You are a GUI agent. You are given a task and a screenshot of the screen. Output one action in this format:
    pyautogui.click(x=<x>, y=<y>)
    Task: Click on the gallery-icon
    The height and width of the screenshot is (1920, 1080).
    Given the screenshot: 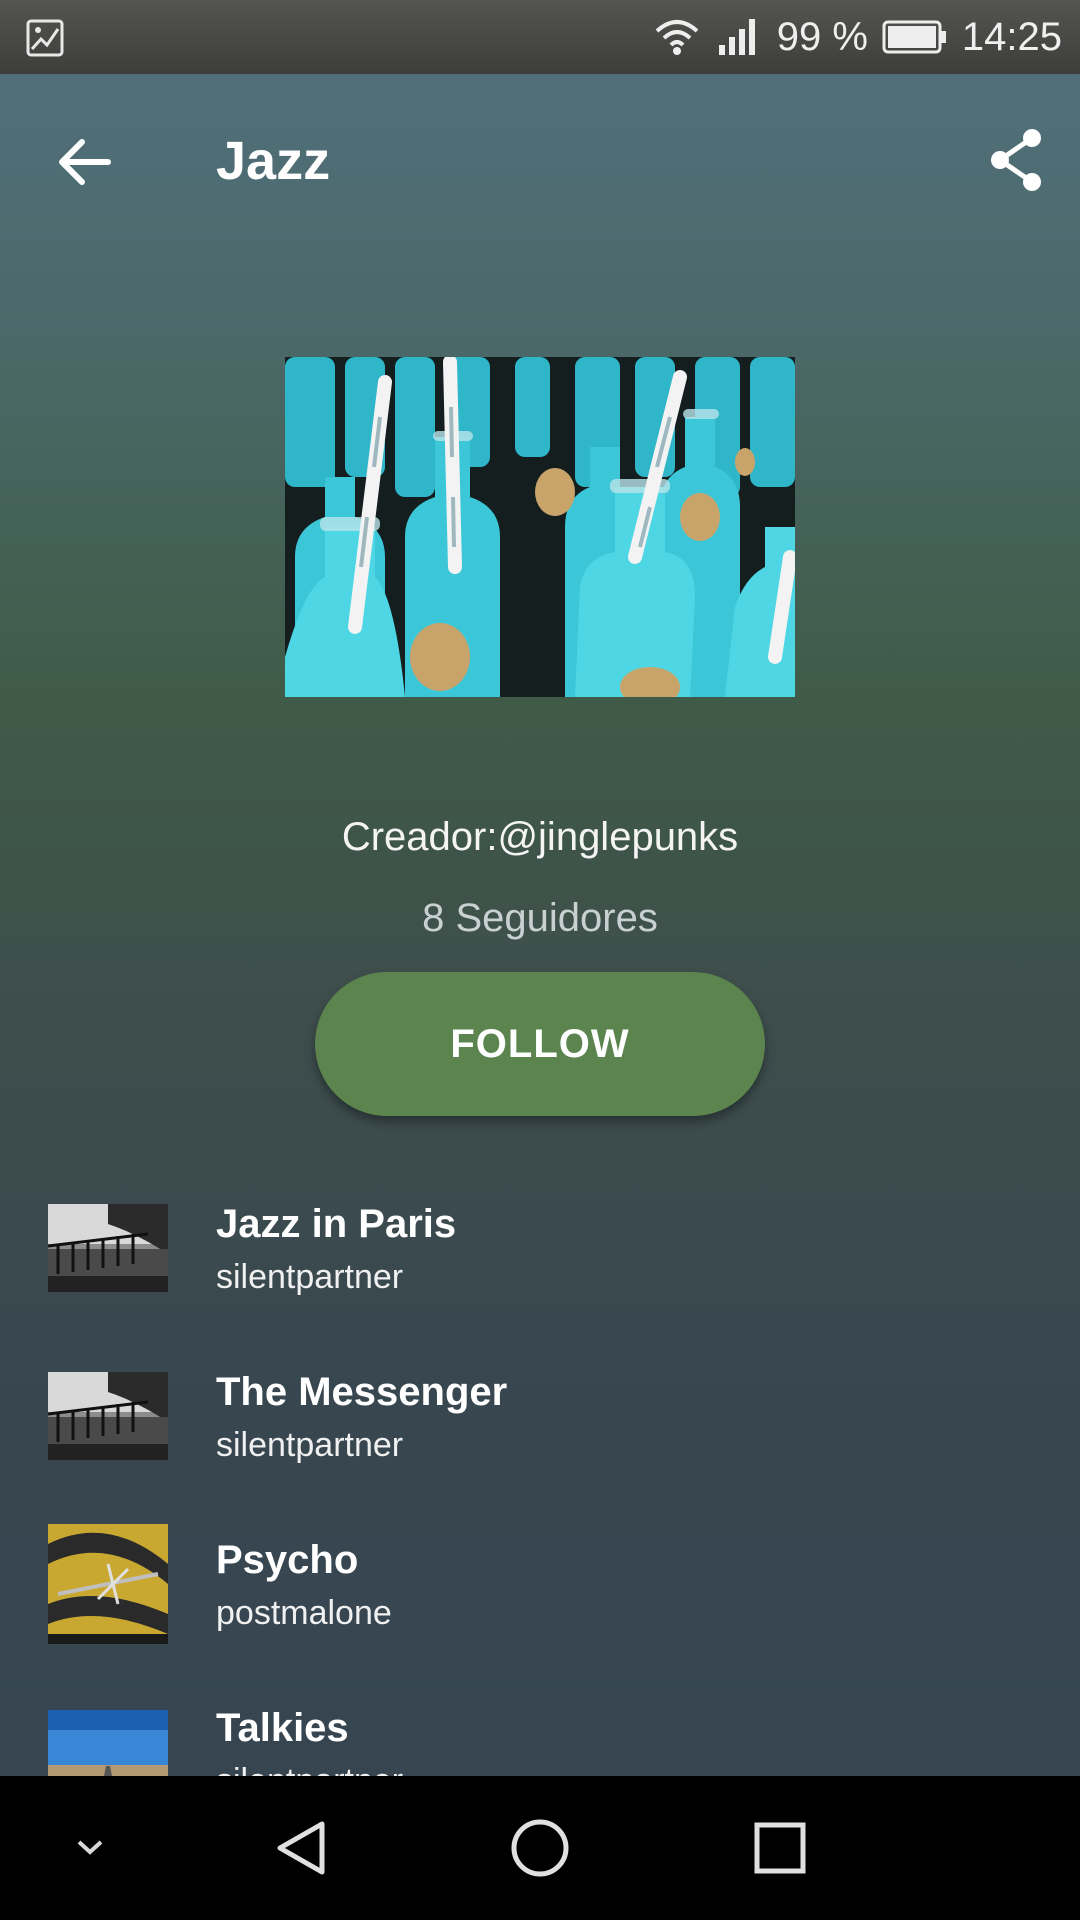 What is the action you would take?
    pyautogui.click(x=45, y=38)
    